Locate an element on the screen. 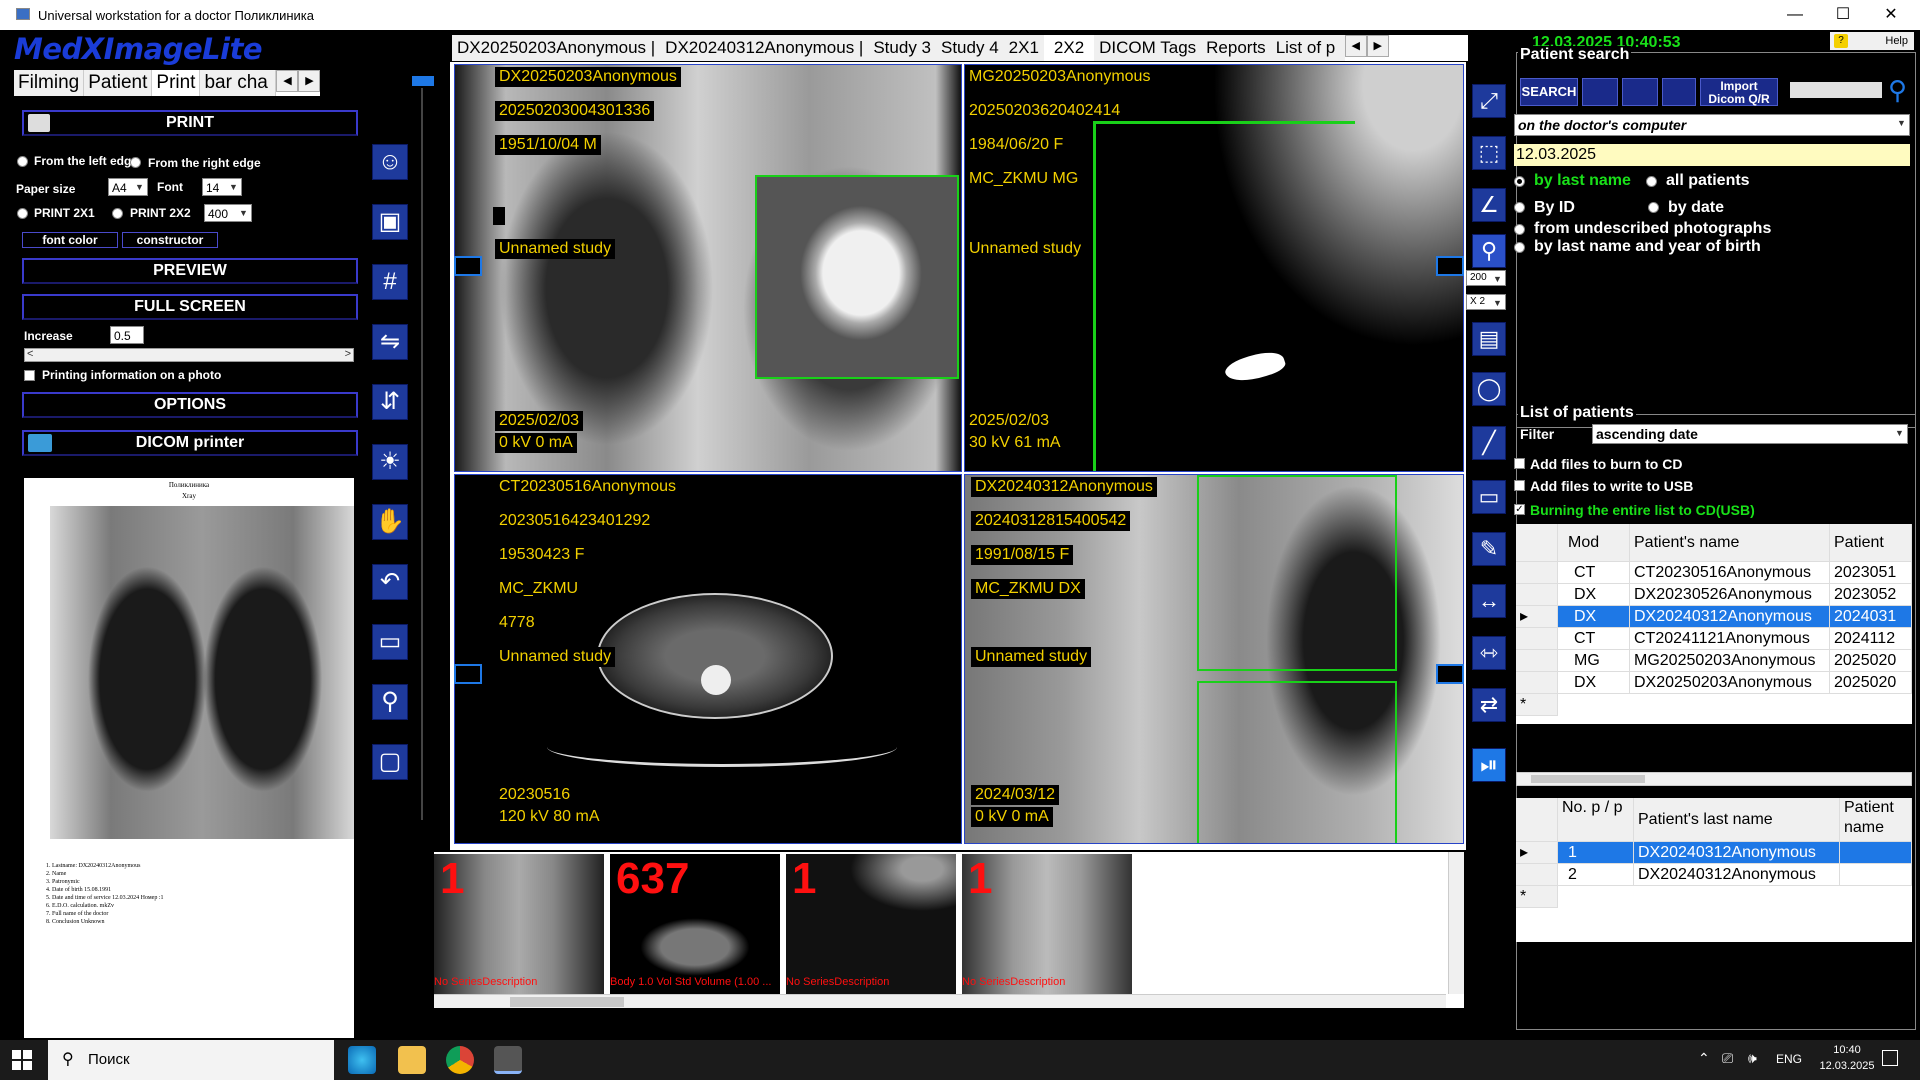  resolution-select: 400 ▼ is located at coordinates (228, 213).